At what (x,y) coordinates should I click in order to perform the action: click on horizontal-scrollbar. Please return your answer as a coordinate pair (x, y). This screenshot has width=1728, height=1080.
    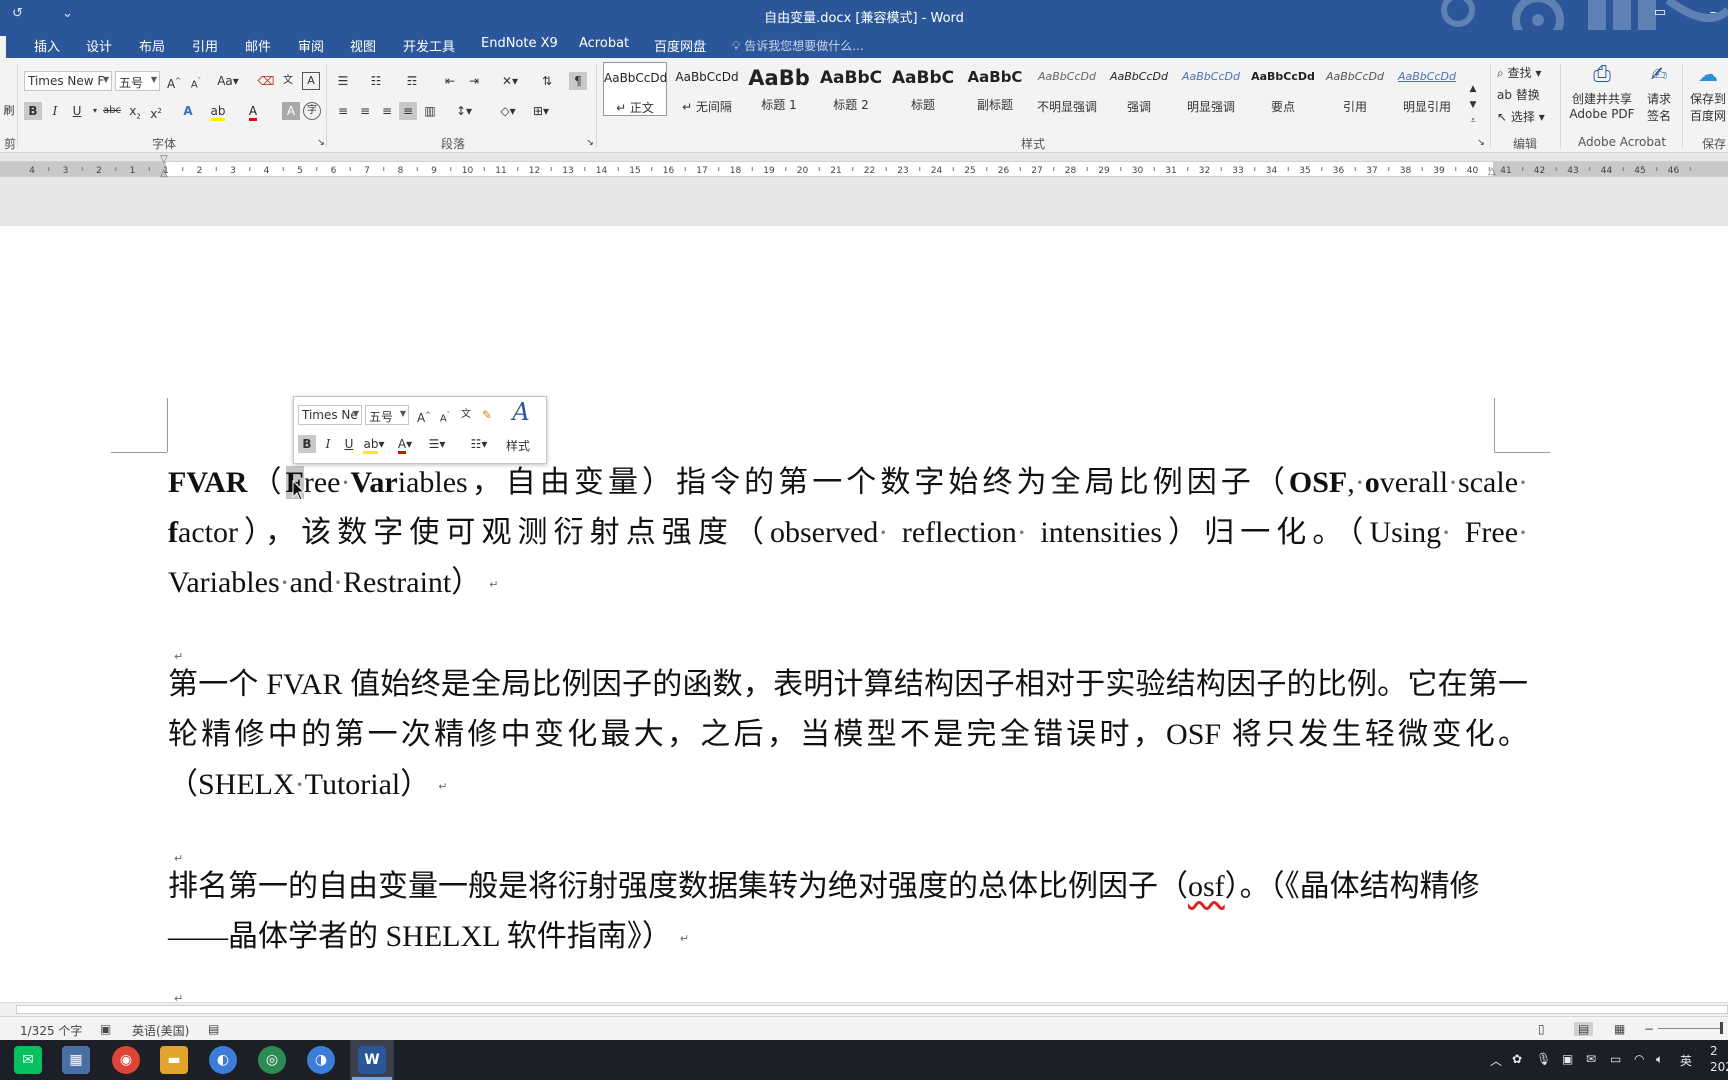
    Looking at the image, I should click on (864, 1009).